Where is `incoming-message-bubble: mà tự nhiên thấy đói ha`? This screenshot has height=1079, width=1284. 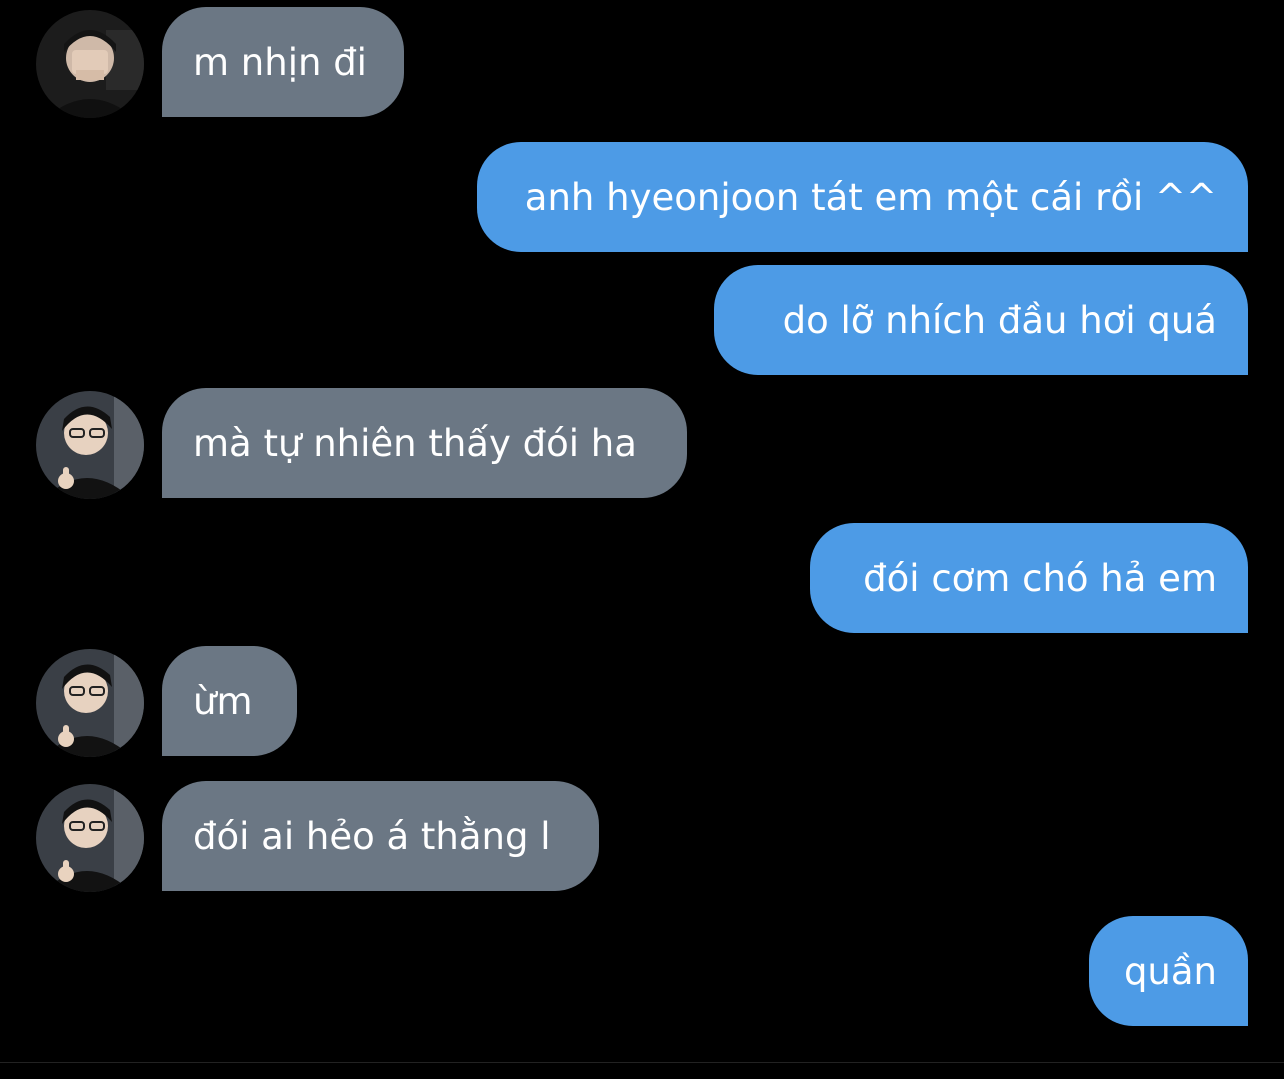
incoming-message-bubble: mà tự nhiên thấy đói ha is located at coordinates (424, 443).